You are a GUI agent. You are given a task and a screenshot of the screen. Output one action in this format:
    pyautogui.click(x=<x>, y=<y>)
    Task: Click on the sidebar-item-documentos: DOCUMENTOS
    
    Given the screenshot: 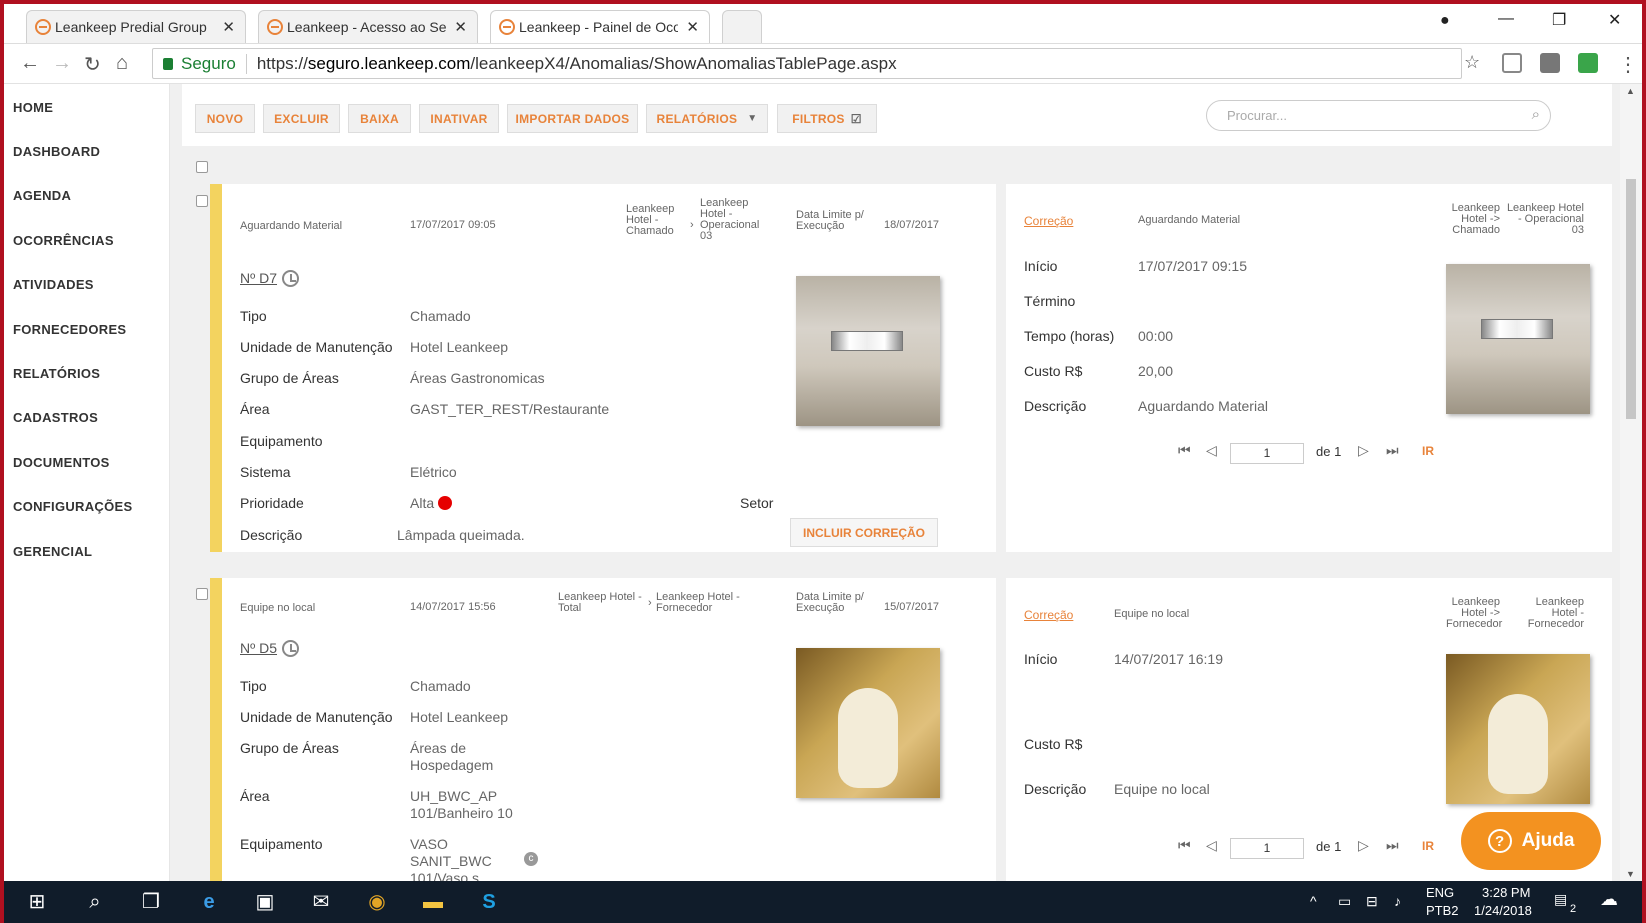 What is the action you would take?
    pyautogui.click(x=61, y=462)
    